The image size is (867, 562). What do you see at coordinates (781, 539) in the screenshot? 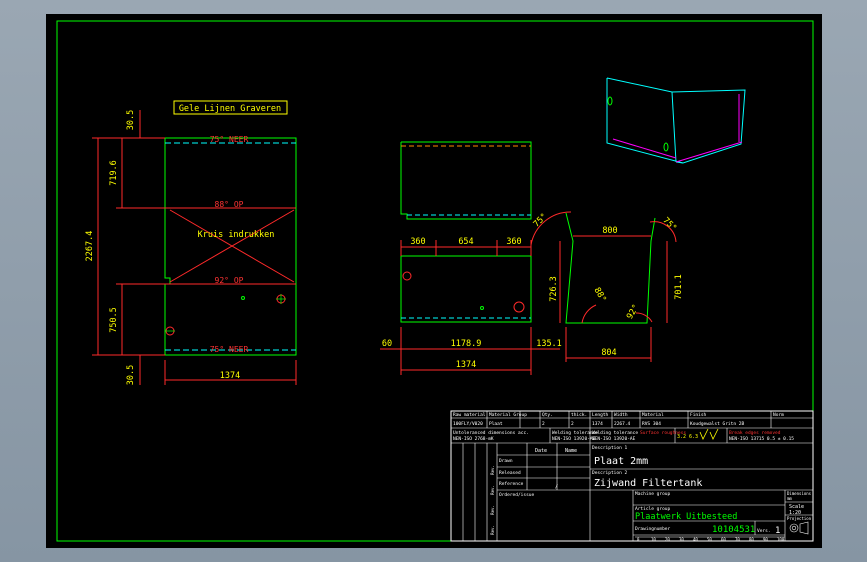
I see `svg-text: 100` at bounding box center [781, 539].